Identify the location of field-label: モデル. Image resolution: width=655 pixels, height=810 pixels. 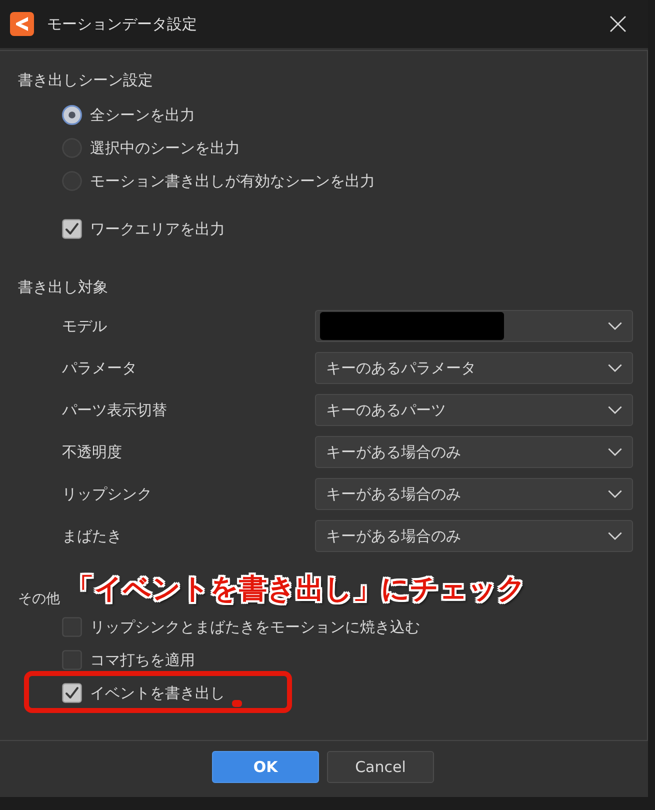
(84, 326).